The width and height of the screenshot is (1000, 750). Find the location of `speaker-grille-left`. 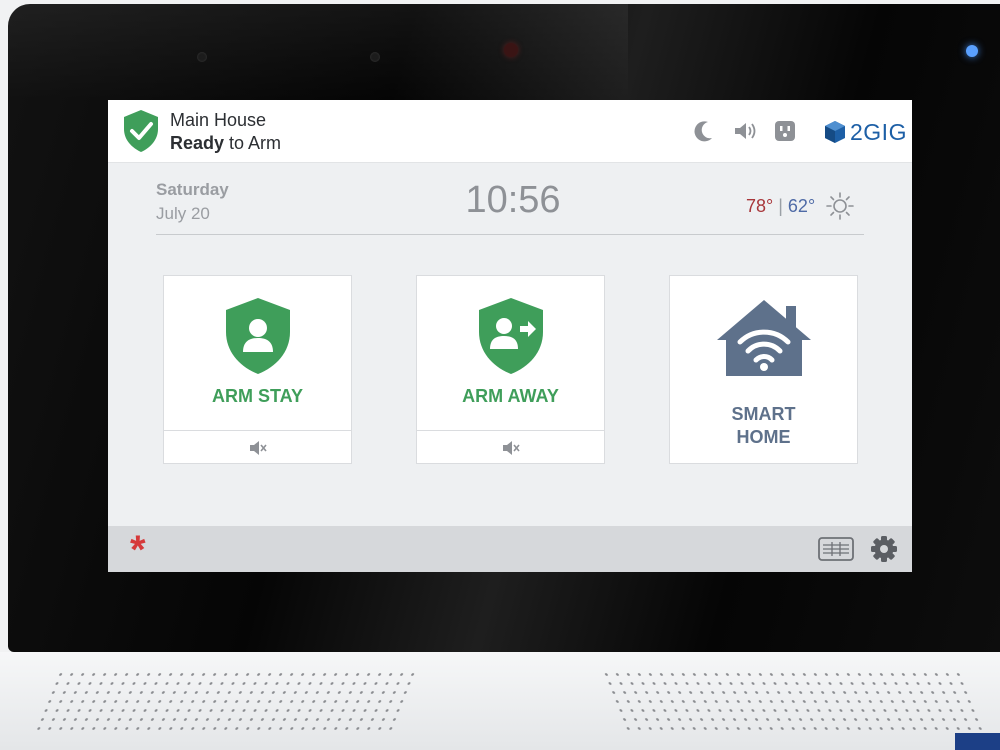

speaker-grille-left is located at coordinates (224, 702).